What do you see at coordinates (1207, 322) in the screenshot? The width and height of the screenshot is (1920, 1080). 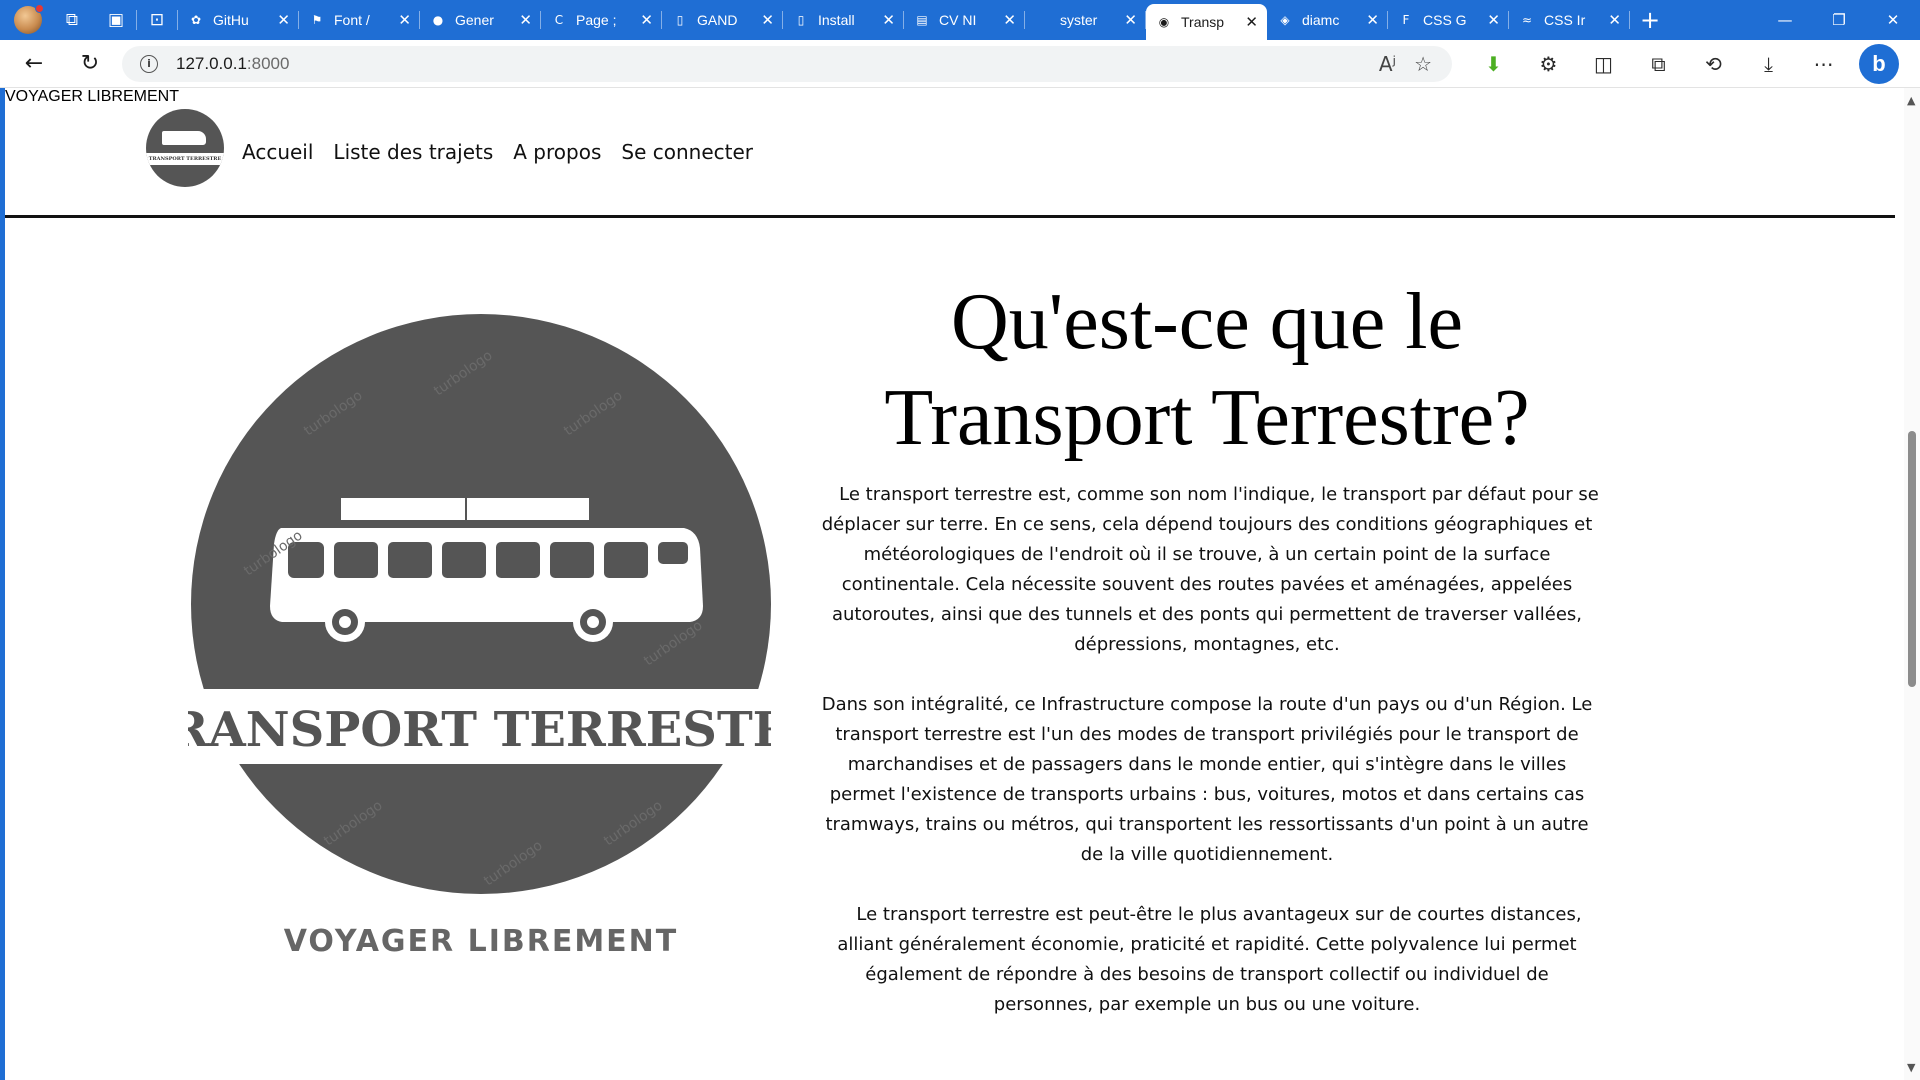 I see `page-title-line-1: Qu'est-ce que le` at bounding box center [1207, 322].